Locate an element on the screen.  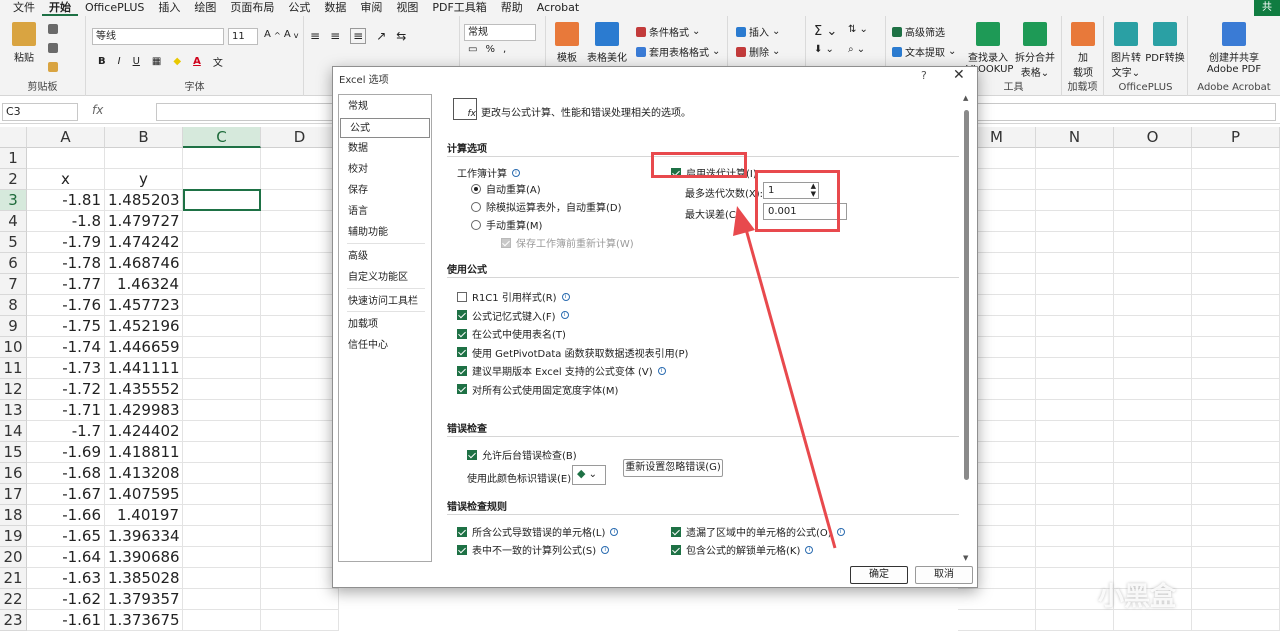
cell-a-2: x is located at coordinates (66, 179).